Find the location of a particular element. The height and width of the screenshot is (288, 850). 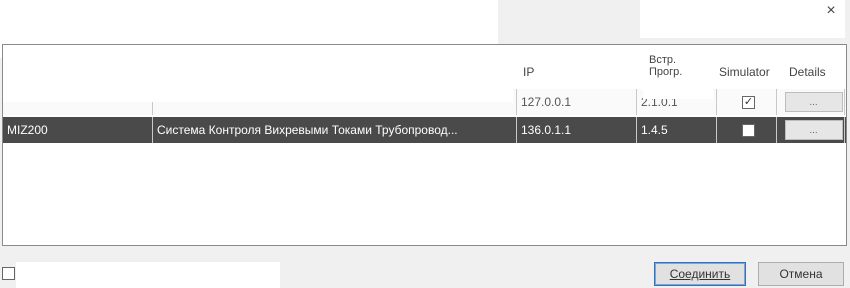

table-header: IP Встр. Прогр. Simulator Details is located at coordinates (424, 66).